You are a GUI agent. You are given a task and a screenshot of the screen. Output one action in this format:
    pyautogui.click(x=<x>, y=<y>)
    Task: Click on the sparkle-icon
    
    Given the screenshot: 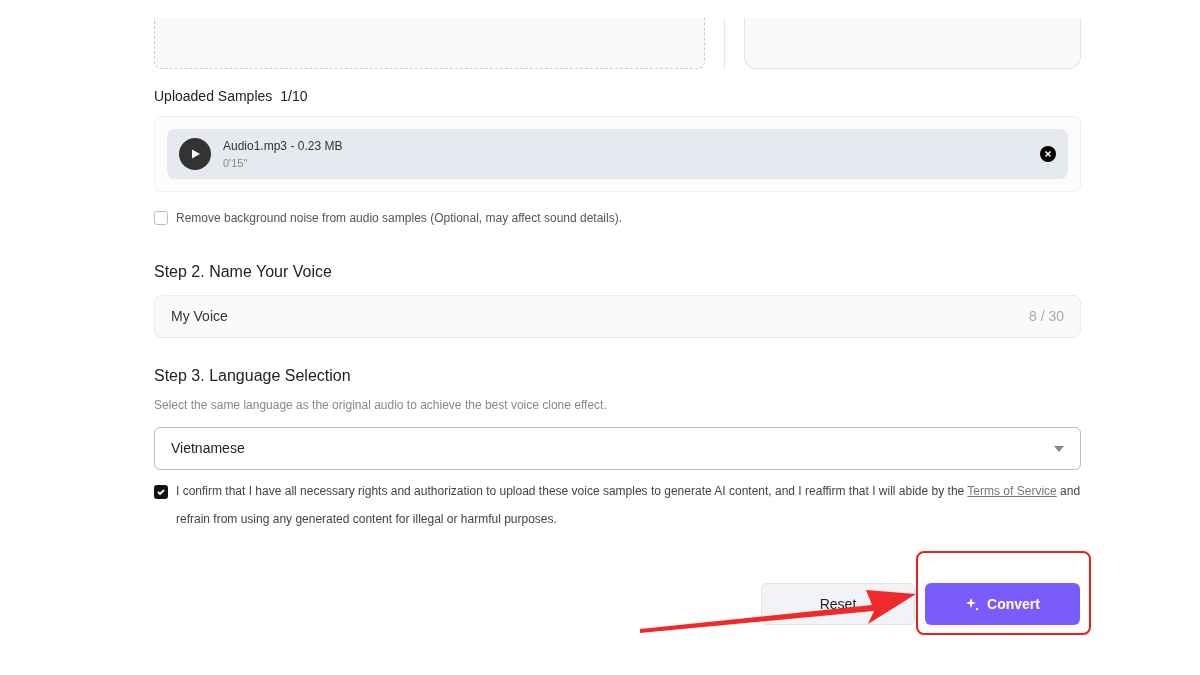 What is the action you would take?
    pyautogui.click(x=972, y=604)
    